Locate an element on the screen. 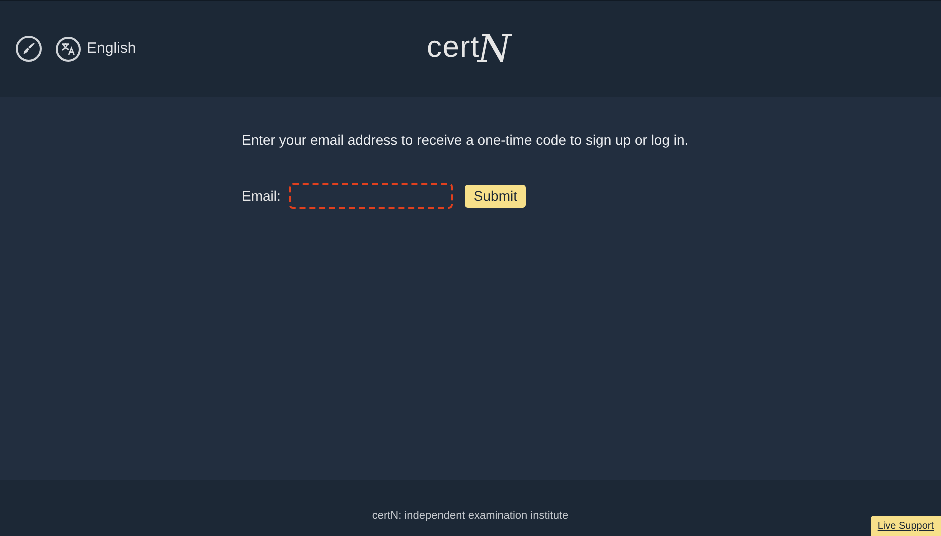  translate-icon is located at coordinates (68, 49).